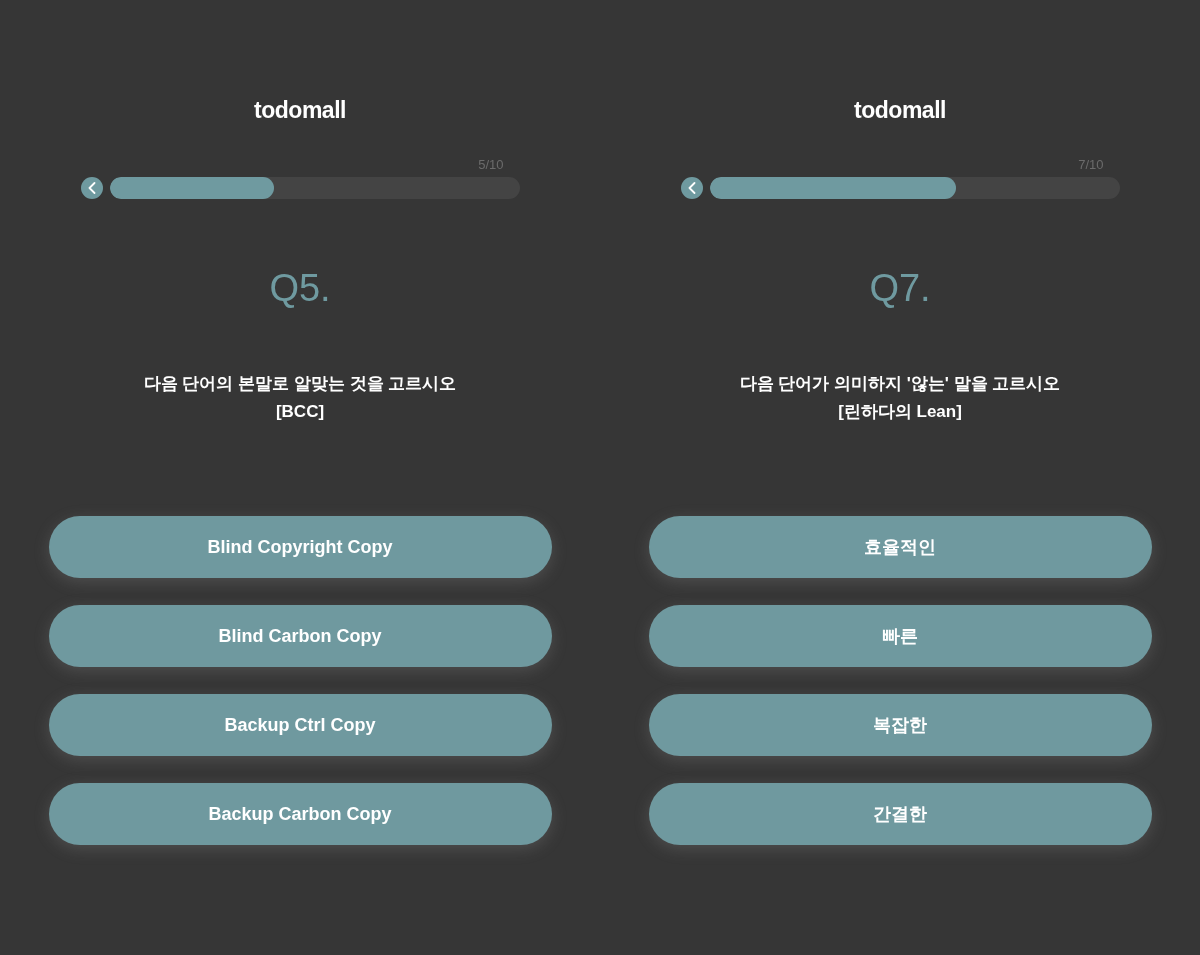  I want to click on question-term: [린하다의 Lean], so click(900, 412).